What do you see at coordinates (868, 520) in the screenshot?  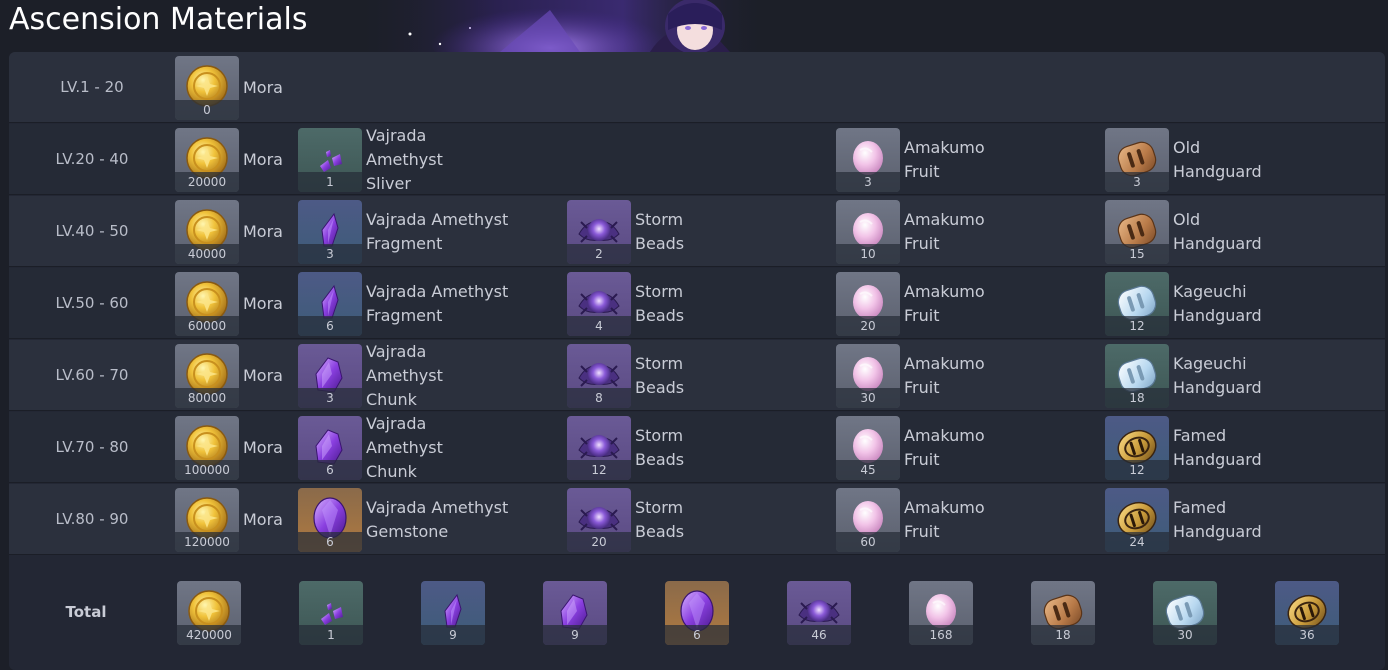 I see `item-tile: 60` at bounding box center [868, 520].